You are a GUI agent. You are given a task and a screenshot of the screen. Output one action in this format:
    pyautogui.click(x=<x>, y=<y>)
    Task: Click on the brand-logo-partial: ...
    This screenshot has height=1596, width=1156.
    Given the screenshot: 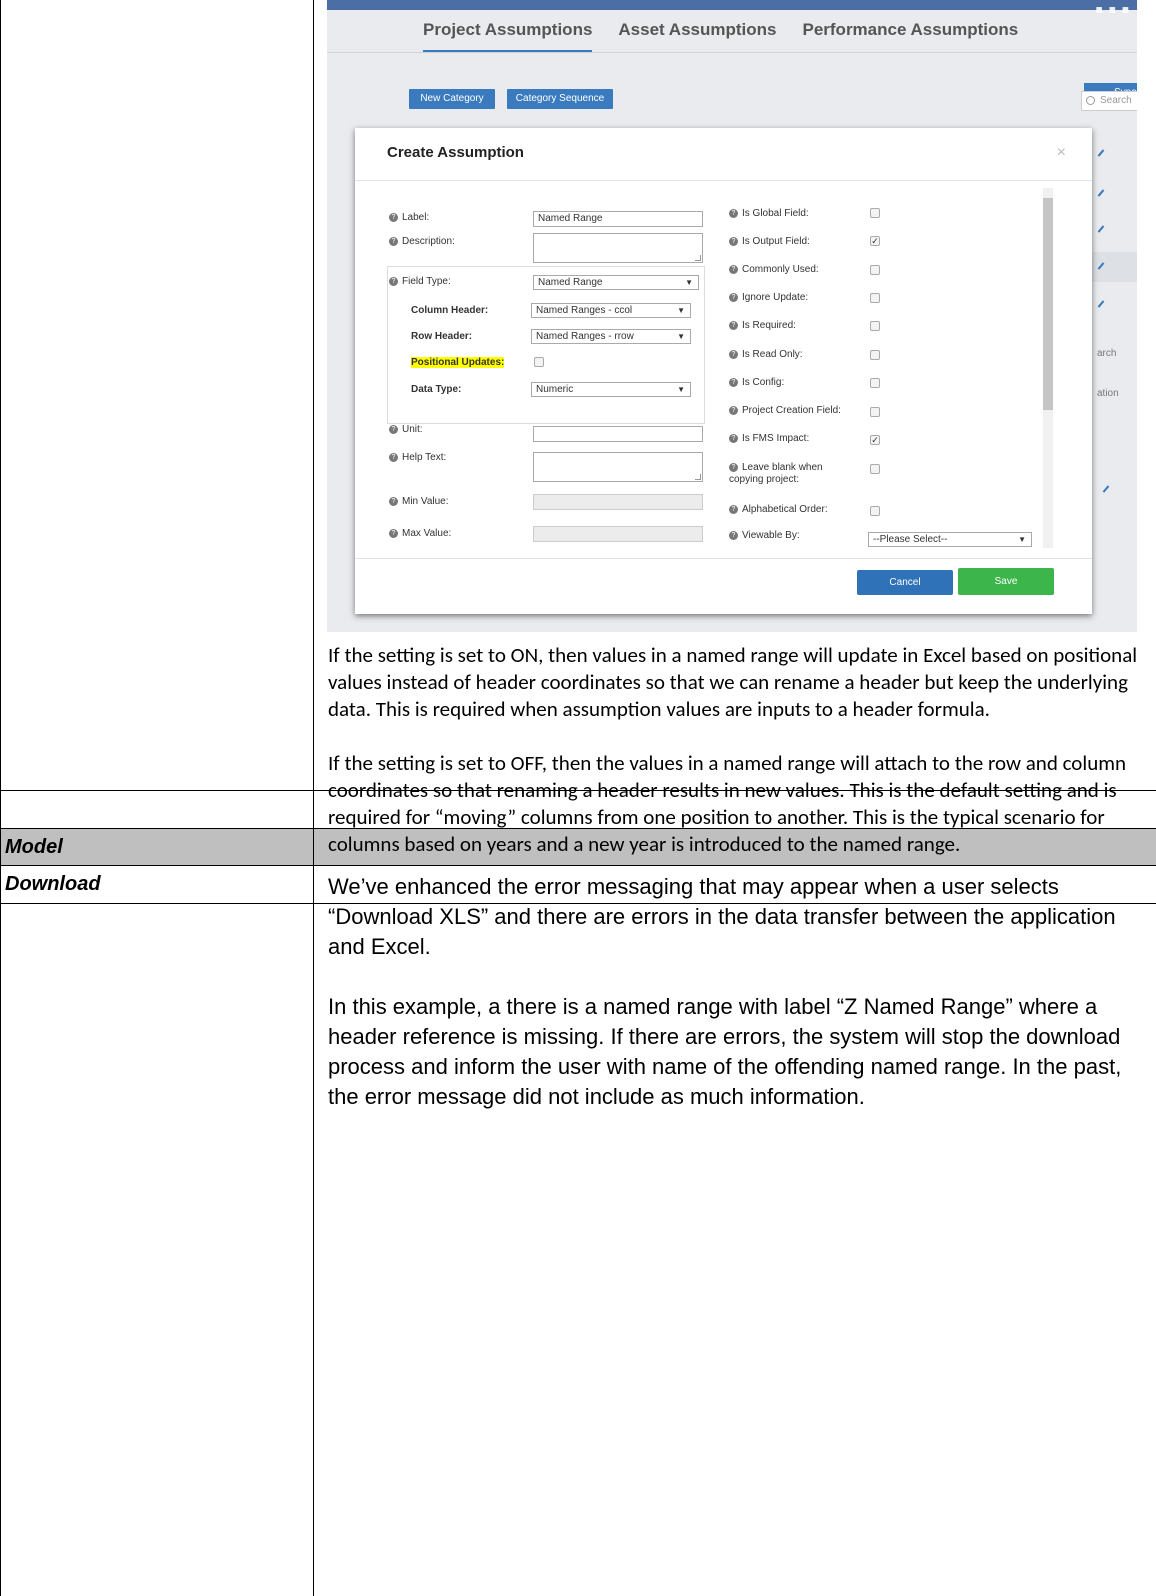 What is the action you would take?
    pyautogui.click(x=1113, y=11)
    